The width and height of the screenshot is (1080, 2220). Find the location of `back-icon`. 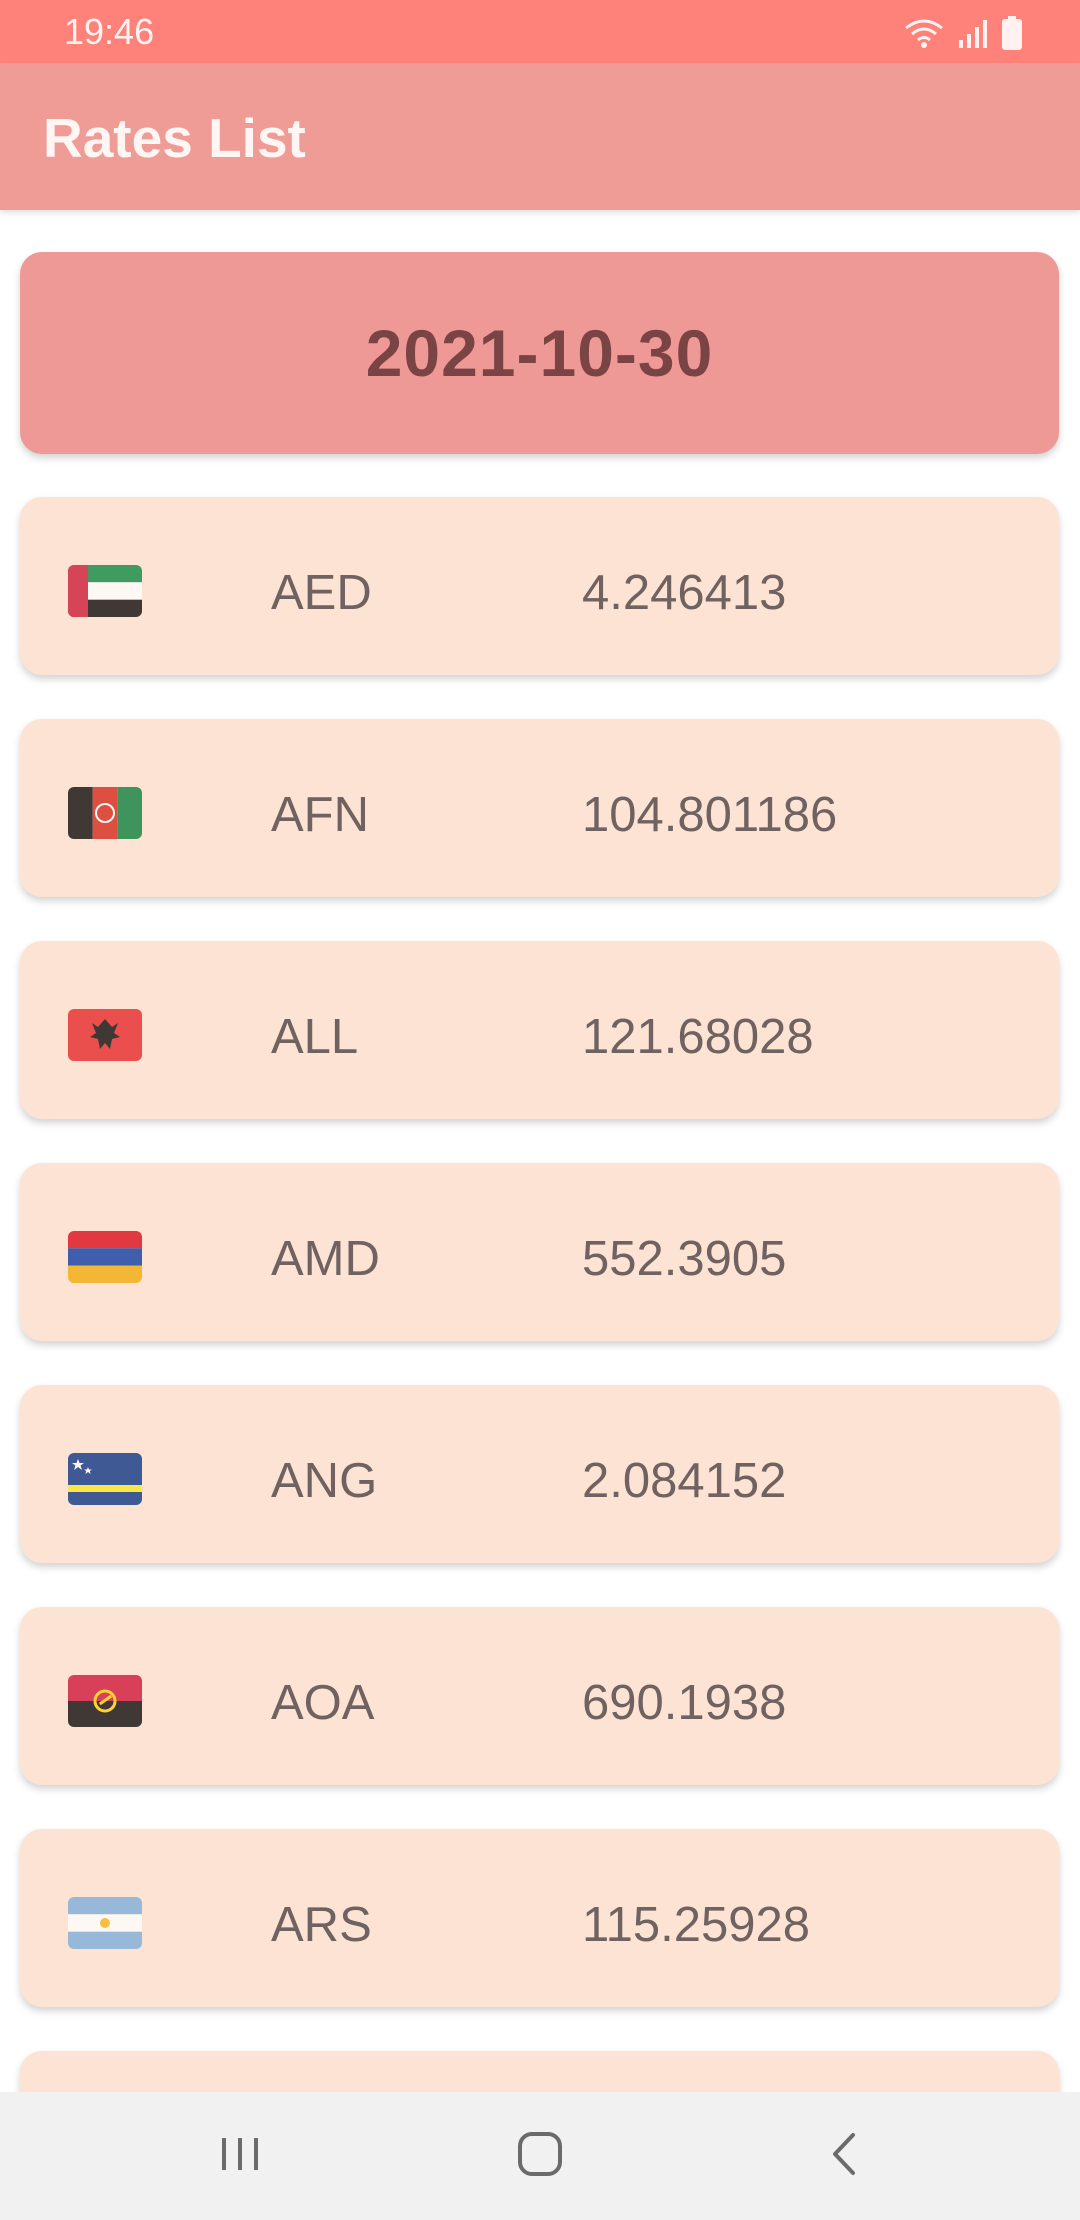

back-icon is located at coordinates (844, 2156).